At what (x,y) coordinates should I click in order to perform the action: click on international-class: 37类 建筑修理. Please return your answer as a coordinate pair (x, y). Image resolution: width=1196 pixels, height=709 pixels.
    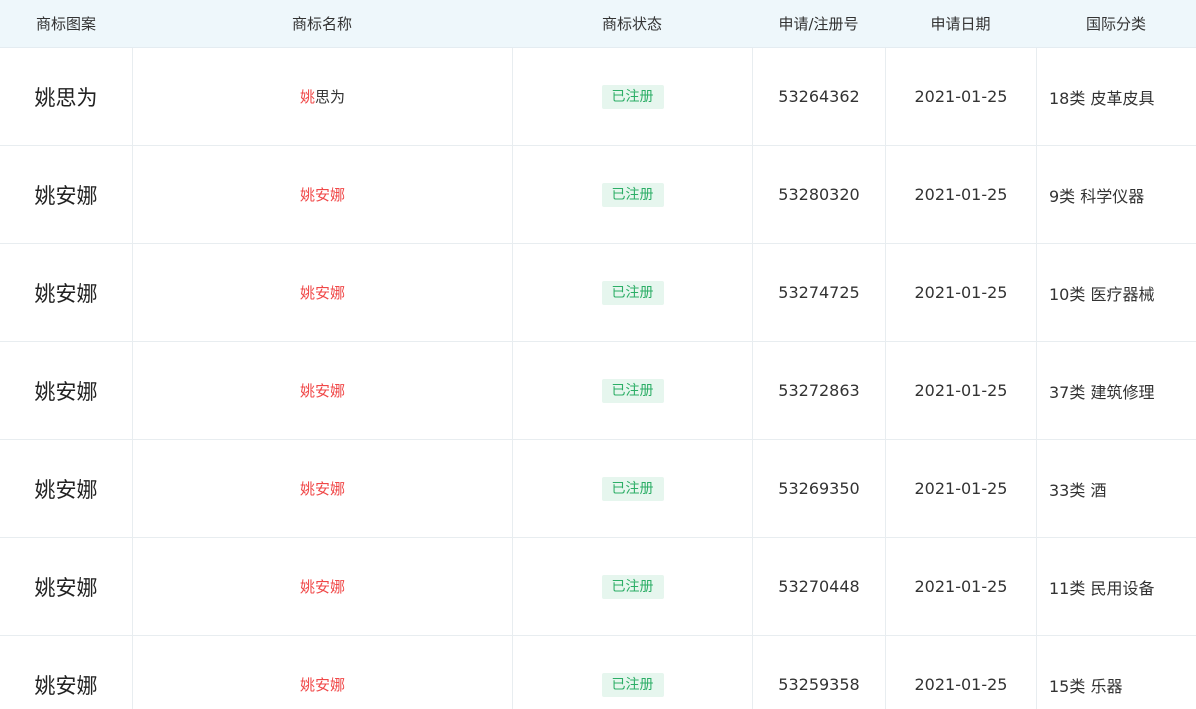
    Looking at the image, I should click on (1116, 390).